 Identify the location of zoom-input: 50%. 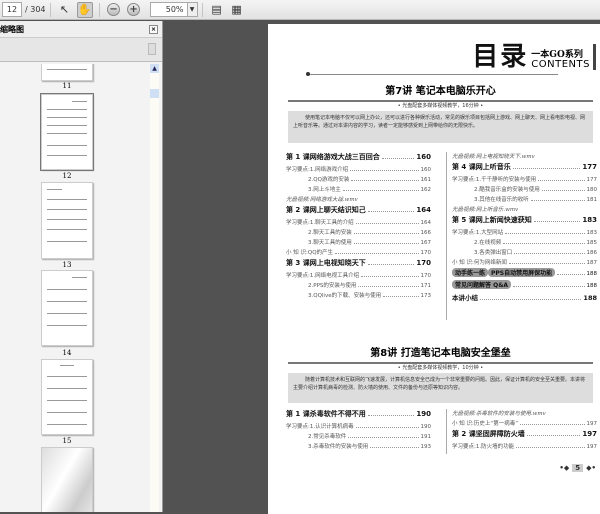
(168, 9).